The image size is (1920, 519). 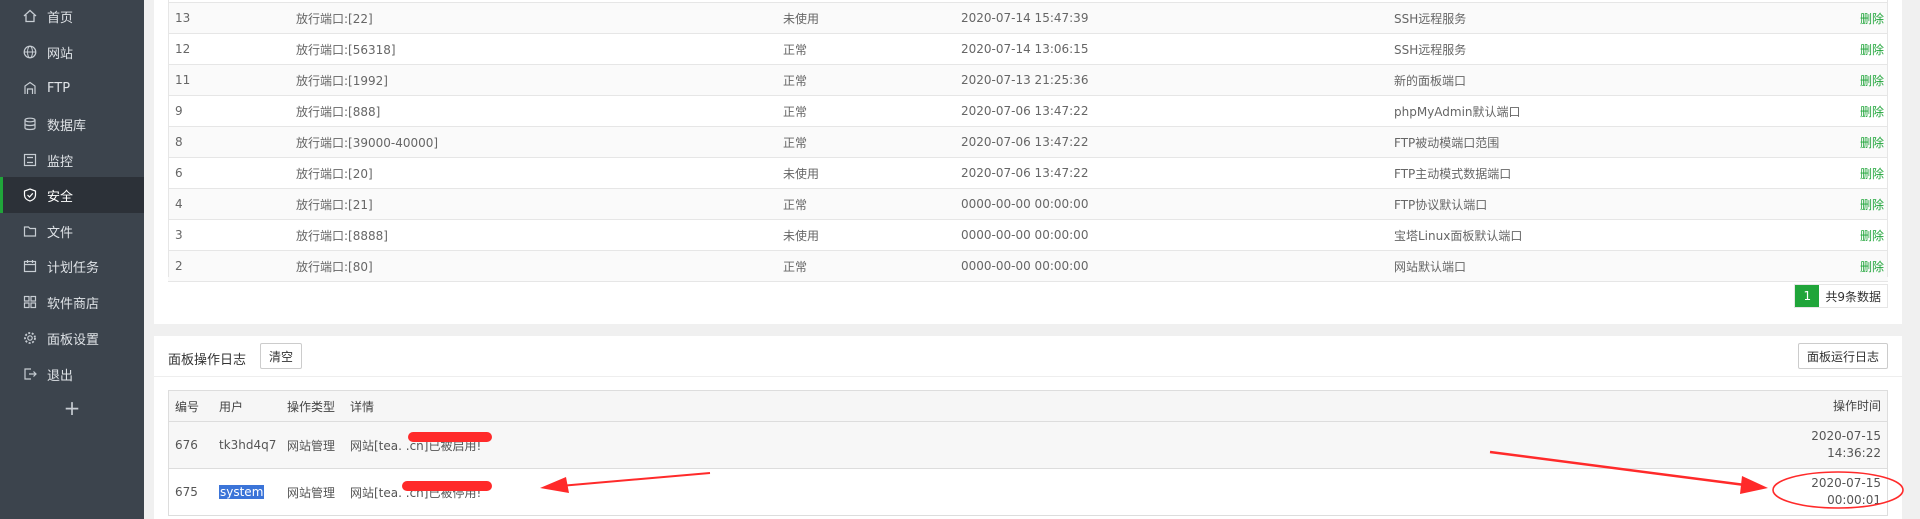 I want to click on log-clock: 00:00:01, so click(x=1854, y=500).